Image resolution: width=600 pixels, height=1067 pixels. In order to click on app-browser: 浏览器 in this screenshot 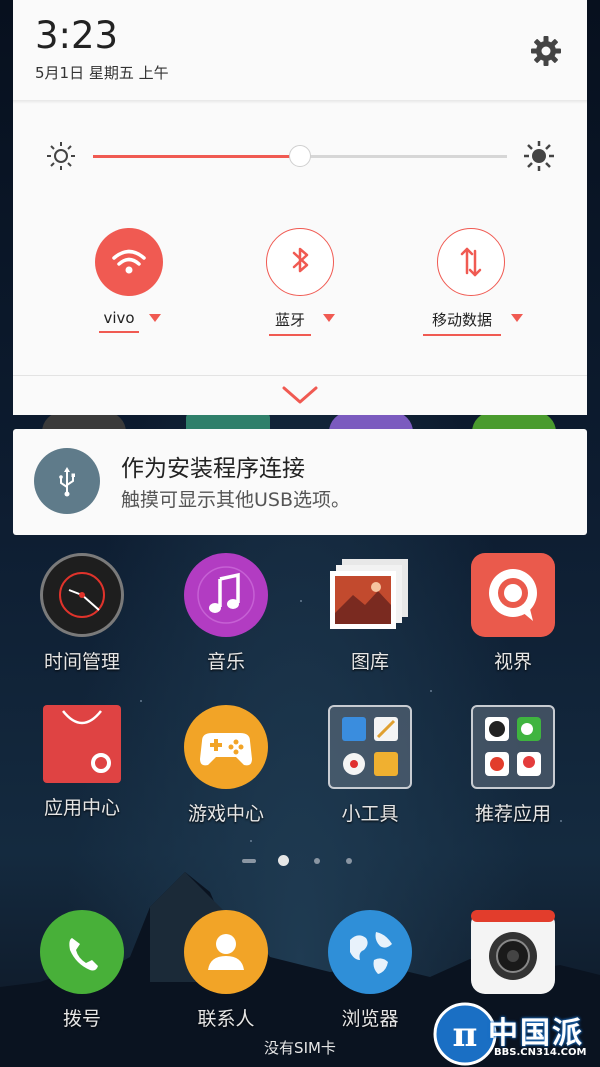, I will do `click(370, 970)`.